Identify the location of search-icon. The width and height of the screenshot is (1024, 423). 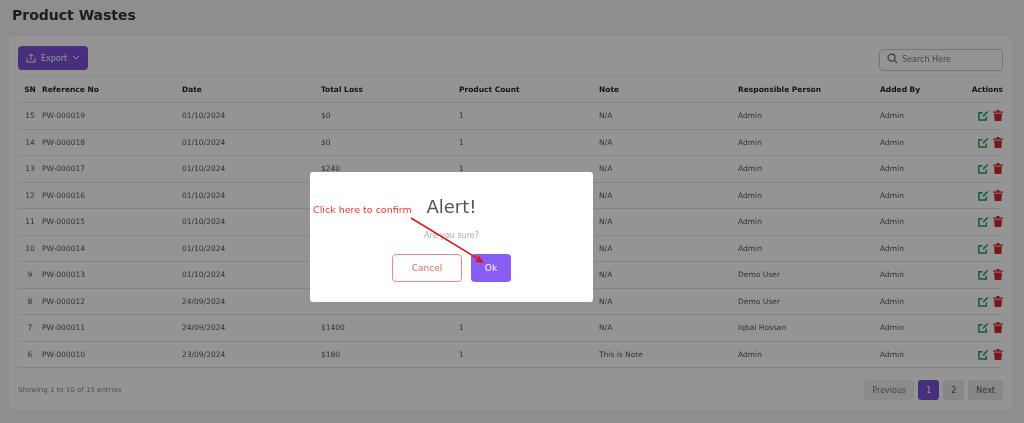
(892, 58).